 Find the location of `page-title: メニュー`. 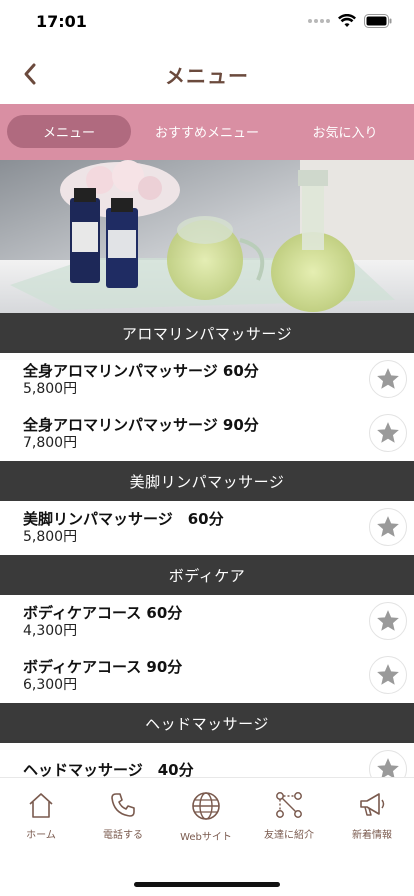

page-title: メニュー is located at coordinates (207, 75).